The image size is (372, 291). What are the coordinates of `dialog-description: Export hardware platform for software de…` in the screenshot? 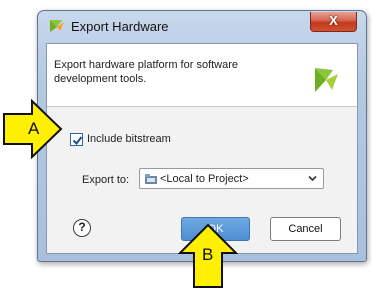 It's located at (146, 72).